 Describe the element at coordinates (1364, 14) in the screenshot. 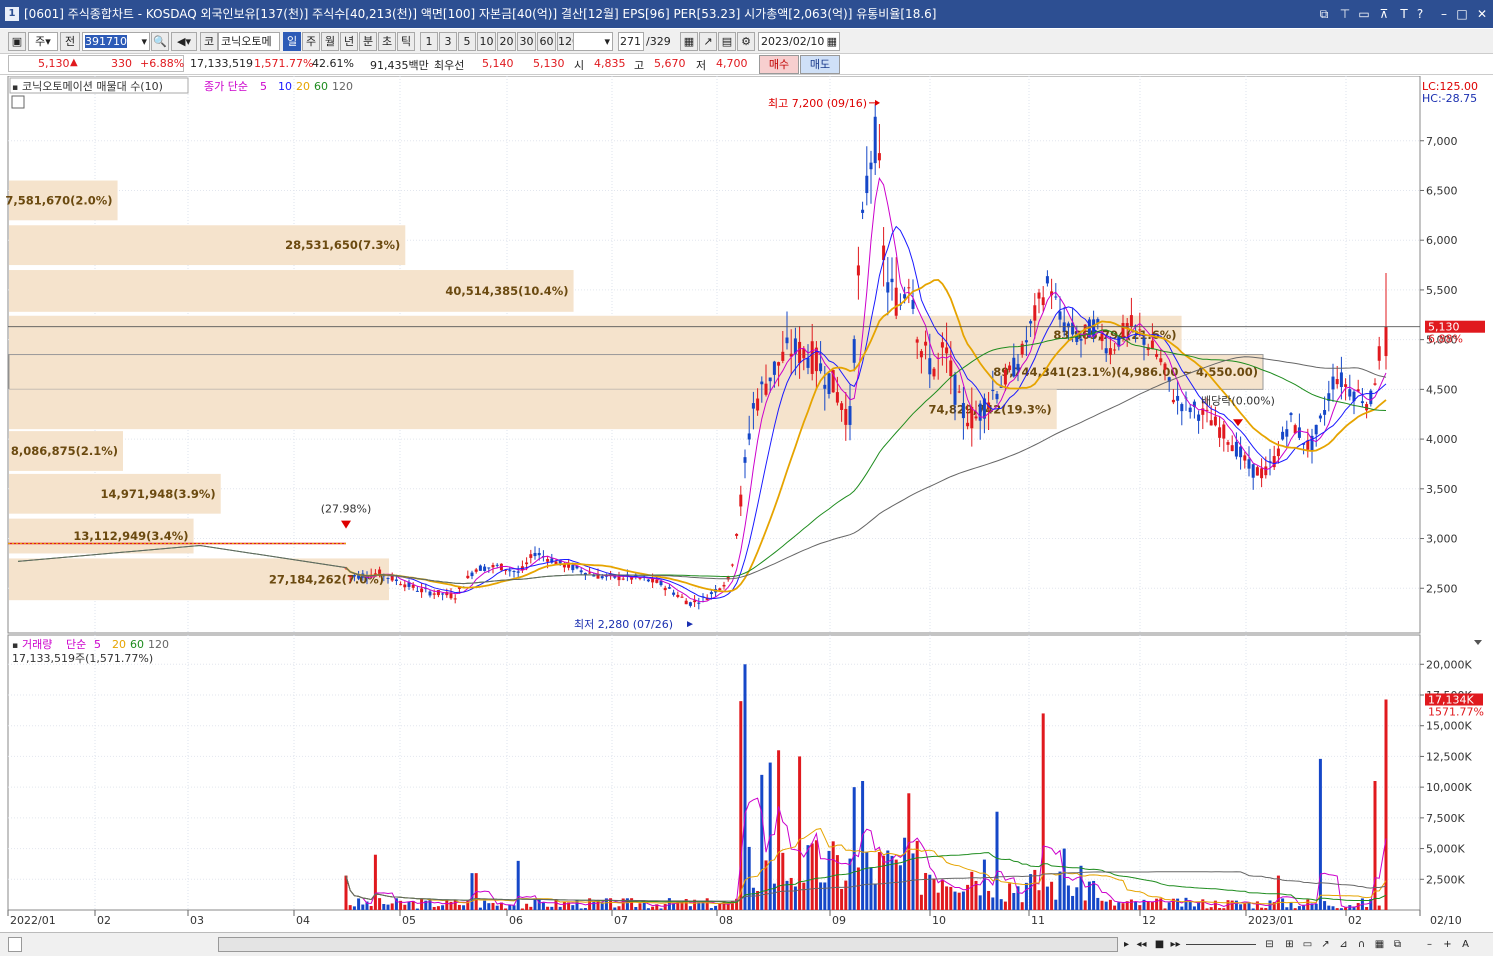

I see `arrange-icon: ▭` at that location.